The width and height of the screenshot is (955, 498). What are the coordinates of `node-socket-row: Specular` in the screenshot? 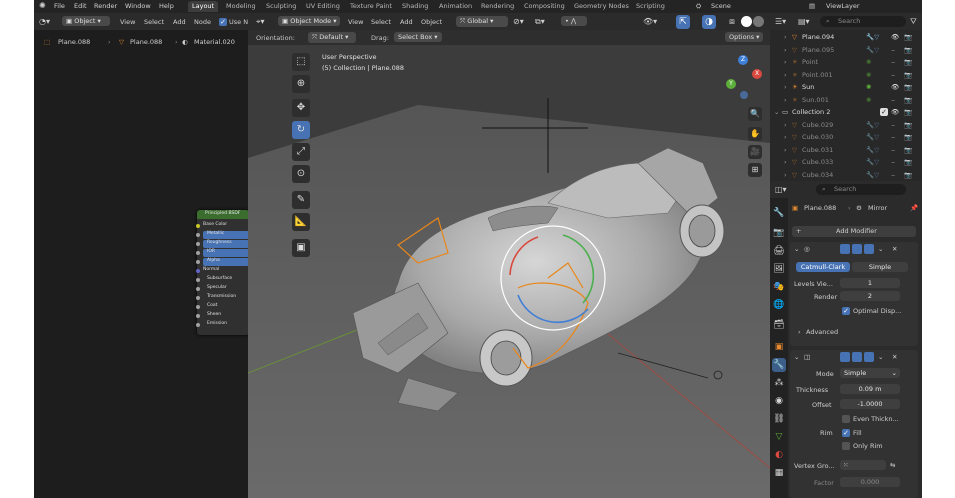 It's located at (222, 289).